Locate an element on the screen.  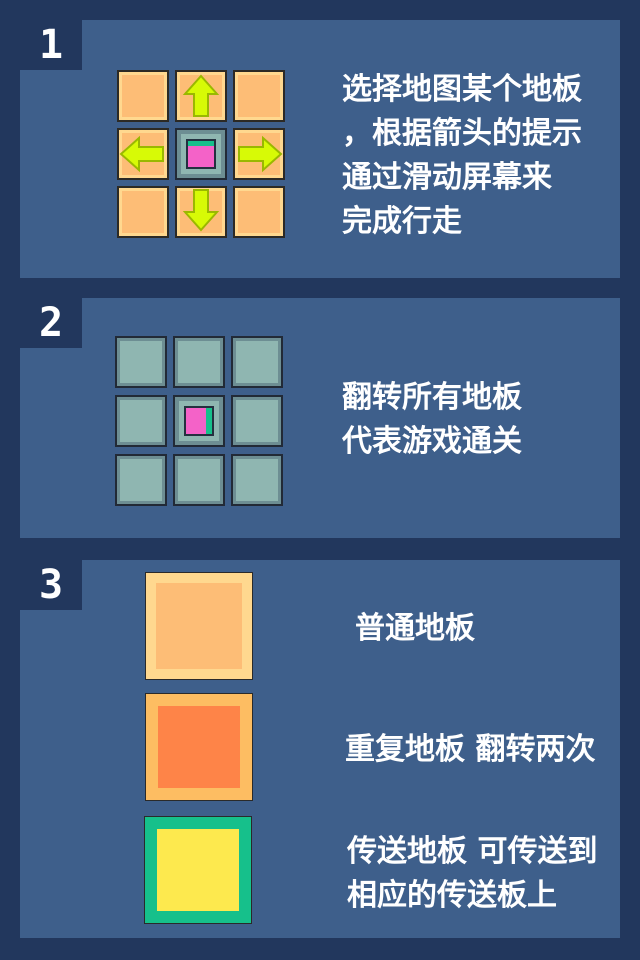
normal-tile-description: 普通地板 is located at coordinates (415, 629).